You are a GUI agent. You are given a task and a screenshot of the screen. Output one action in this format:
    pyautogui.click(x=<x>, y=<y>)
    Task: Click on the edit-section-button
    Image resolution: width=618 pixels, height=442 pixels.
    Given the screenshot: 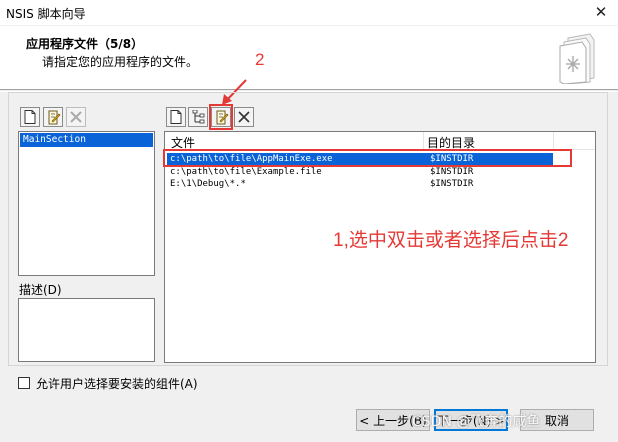 What is the action you would take?
    pyautogui.click(x=53, y=117)
    